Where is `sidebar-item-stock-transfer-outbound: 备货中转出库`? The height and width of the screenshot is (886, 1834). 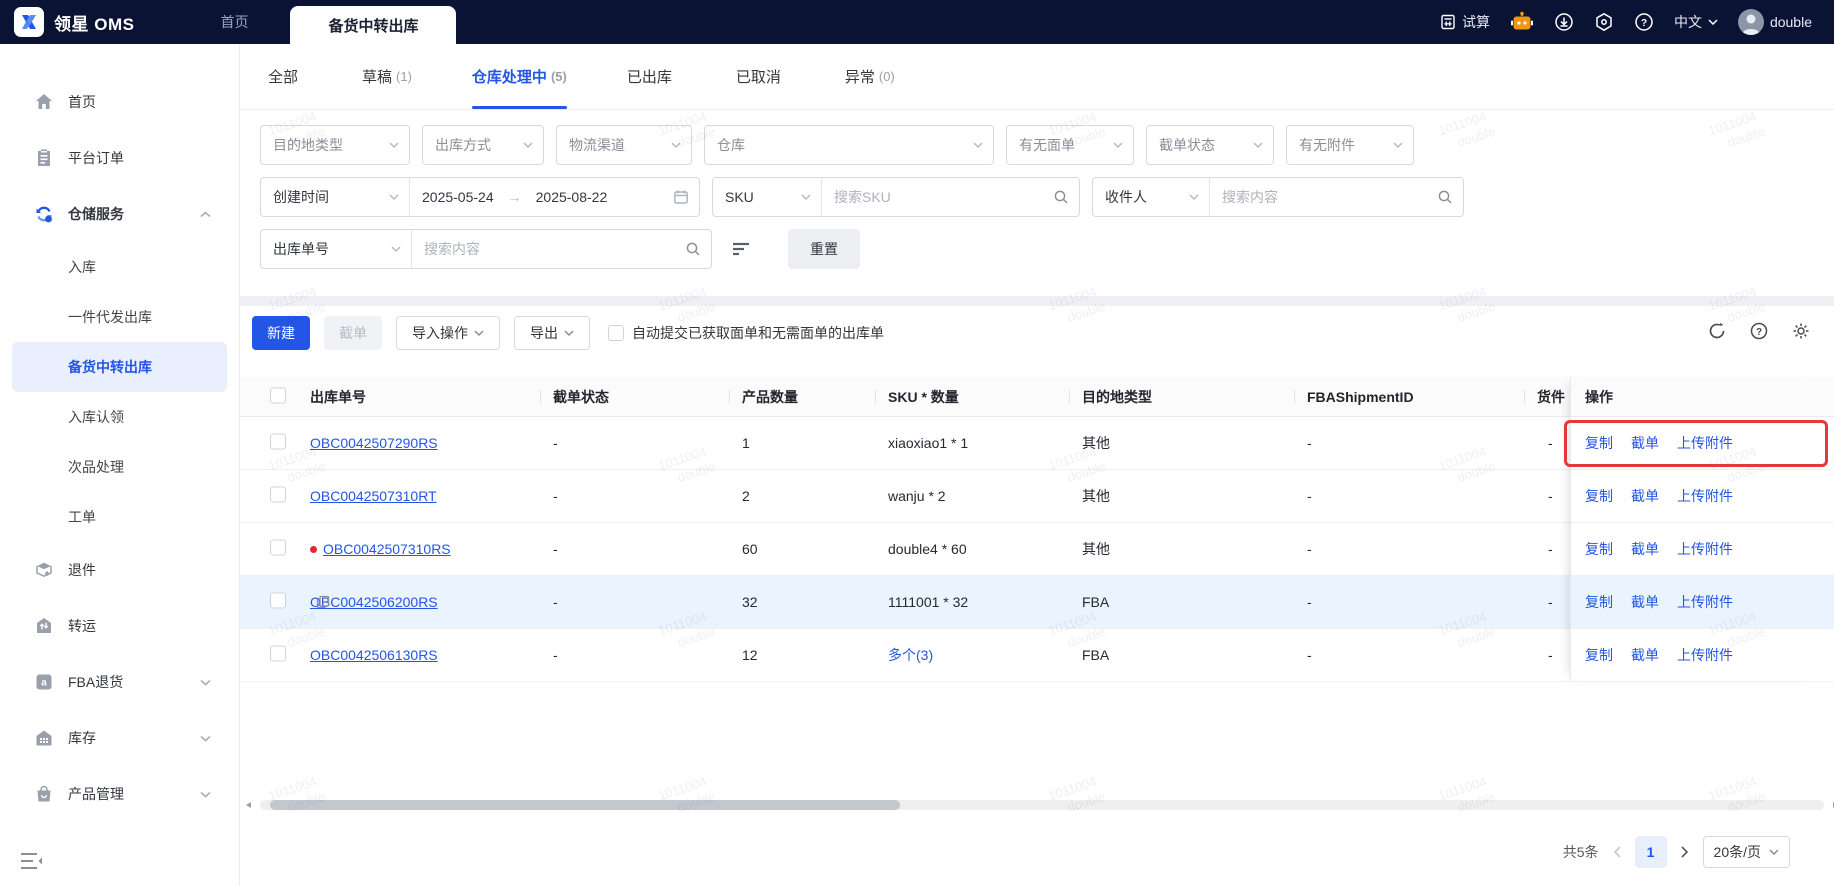 sidebar-item-stock-transfer-outbound: 备货中转出库 is located at coordinates (119, 367).